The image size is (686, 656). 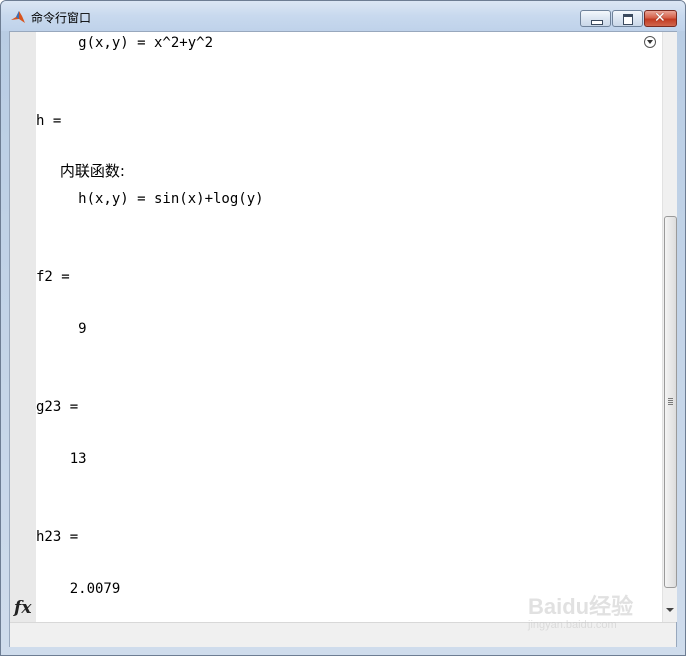 I want to click on console-line: 9, so click(x=61, y=329).